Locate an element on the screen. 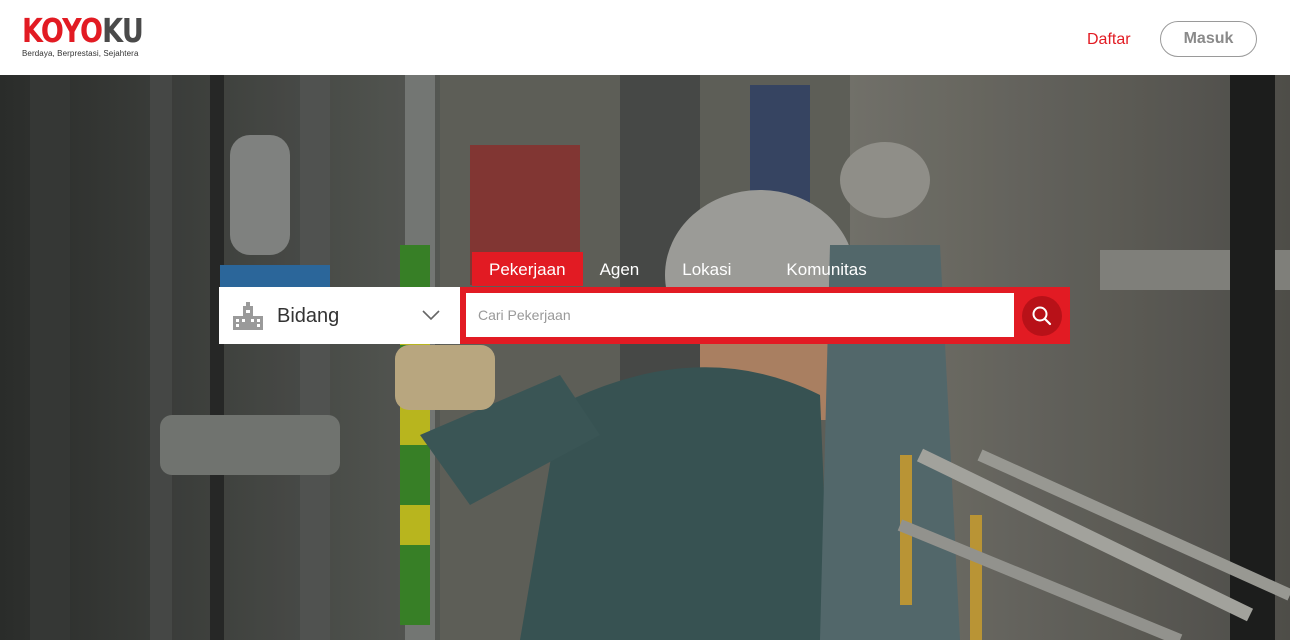 The width and height of the screenshot is (1290, 640). search-category-tabs: Pekerjaan Agen Lokasi Komunitas is located at coordinates (678, 269).